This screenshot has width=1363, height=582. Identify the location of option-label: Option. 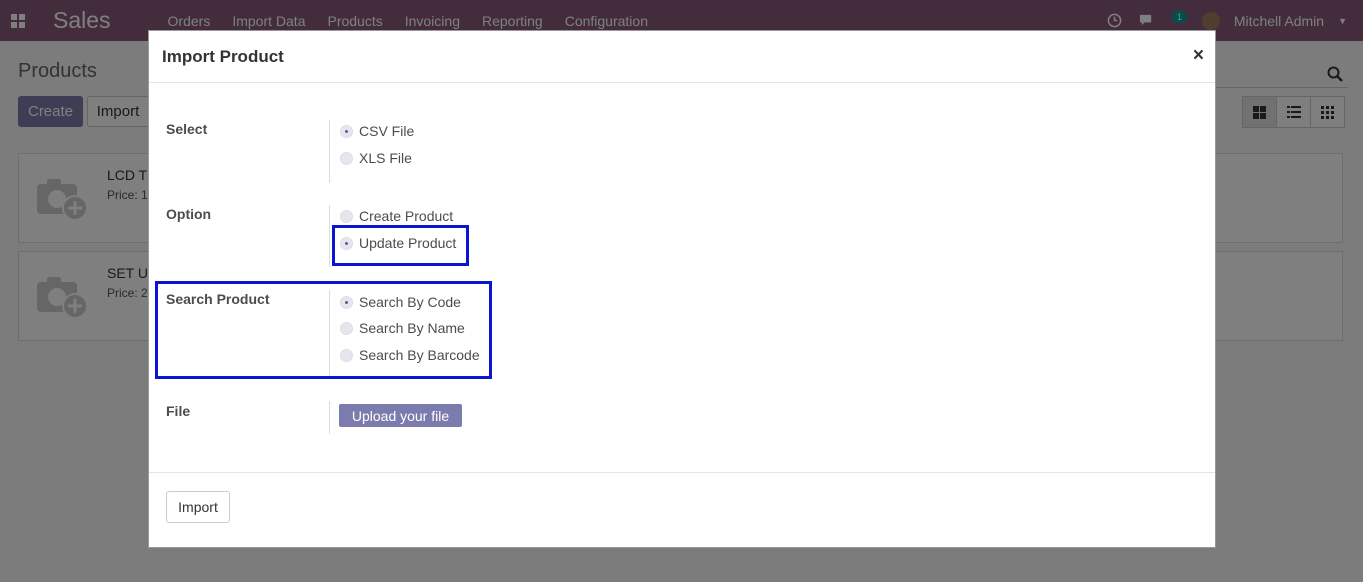
(189, 214).